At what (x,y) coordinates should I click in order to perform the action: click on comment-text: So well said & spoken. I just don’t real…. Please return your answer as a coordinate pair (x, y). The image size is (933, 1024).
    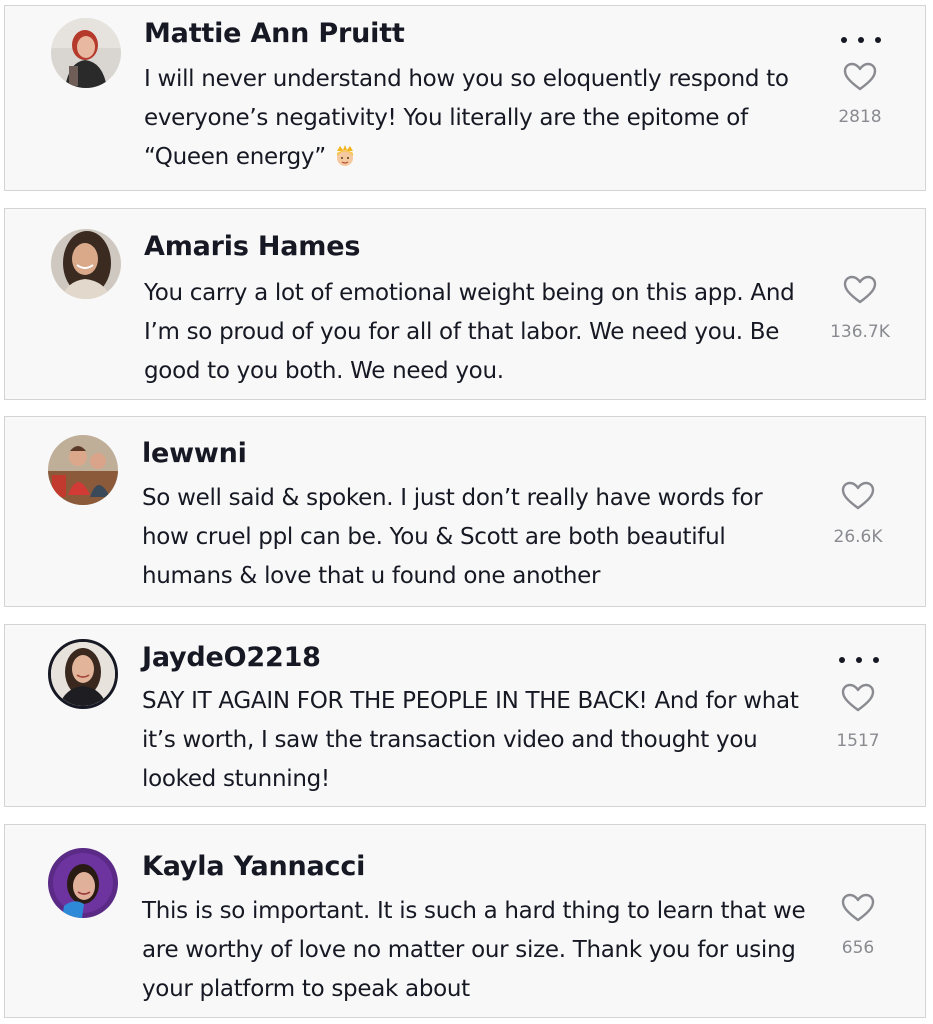
    Looking at the image, I should click on (452, 537).